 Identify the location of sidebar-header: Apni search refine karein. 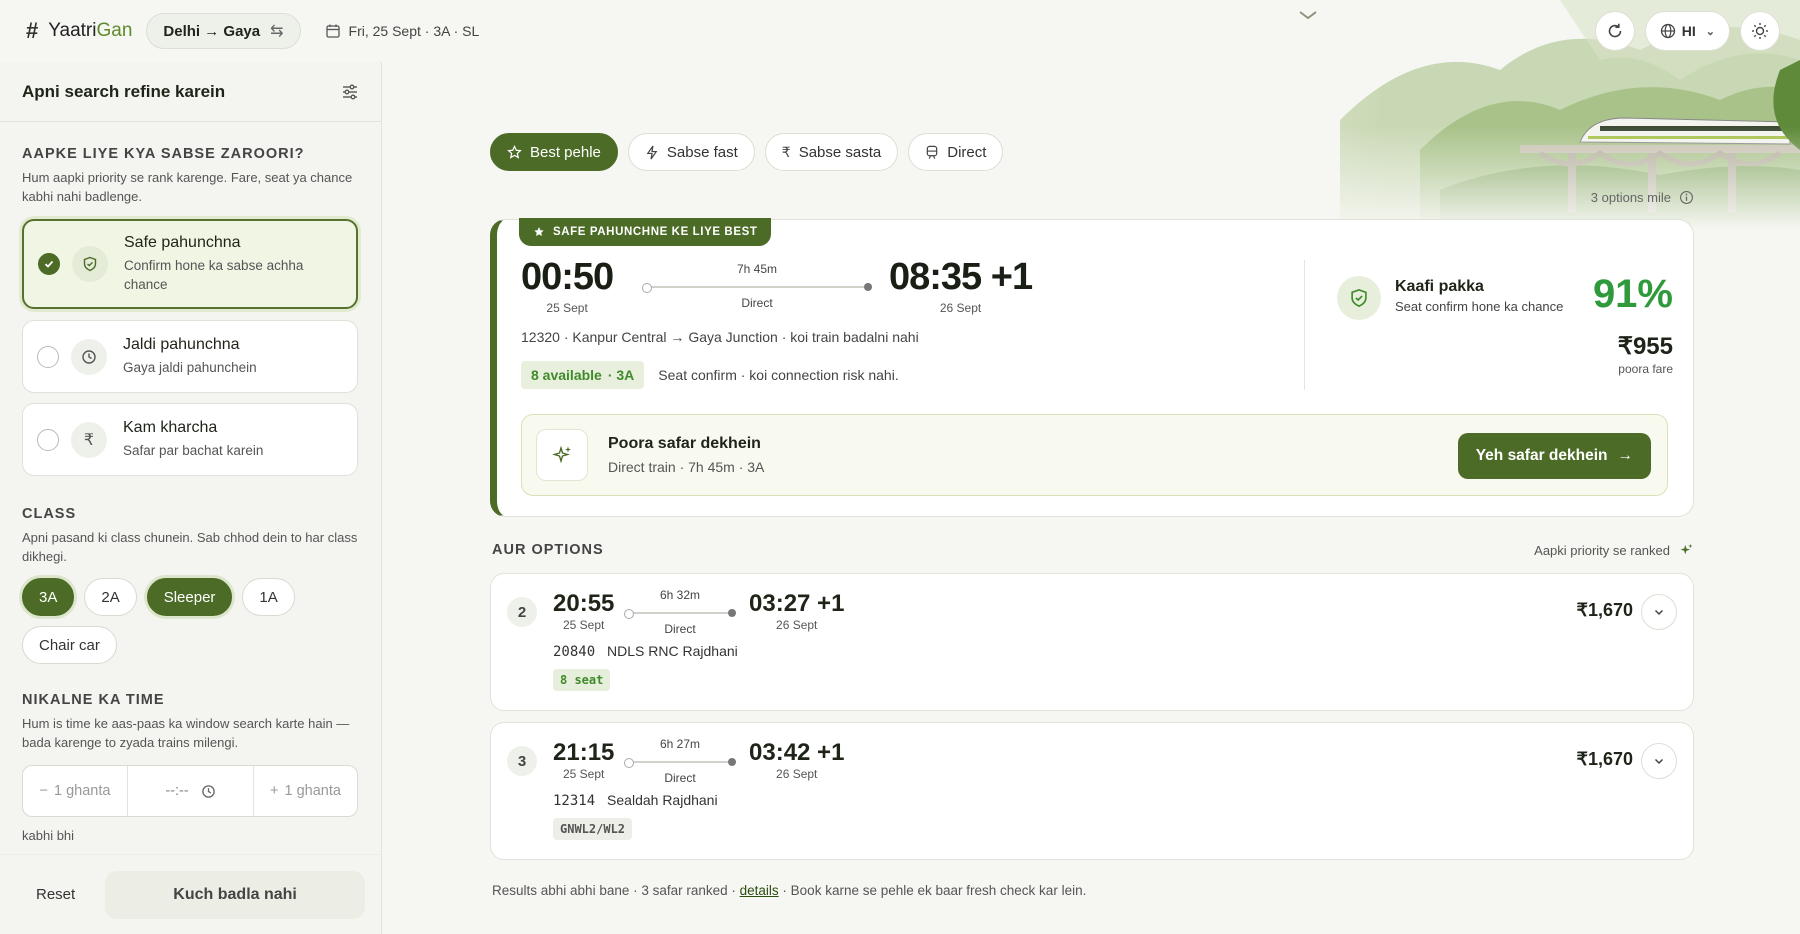
(190, 92).